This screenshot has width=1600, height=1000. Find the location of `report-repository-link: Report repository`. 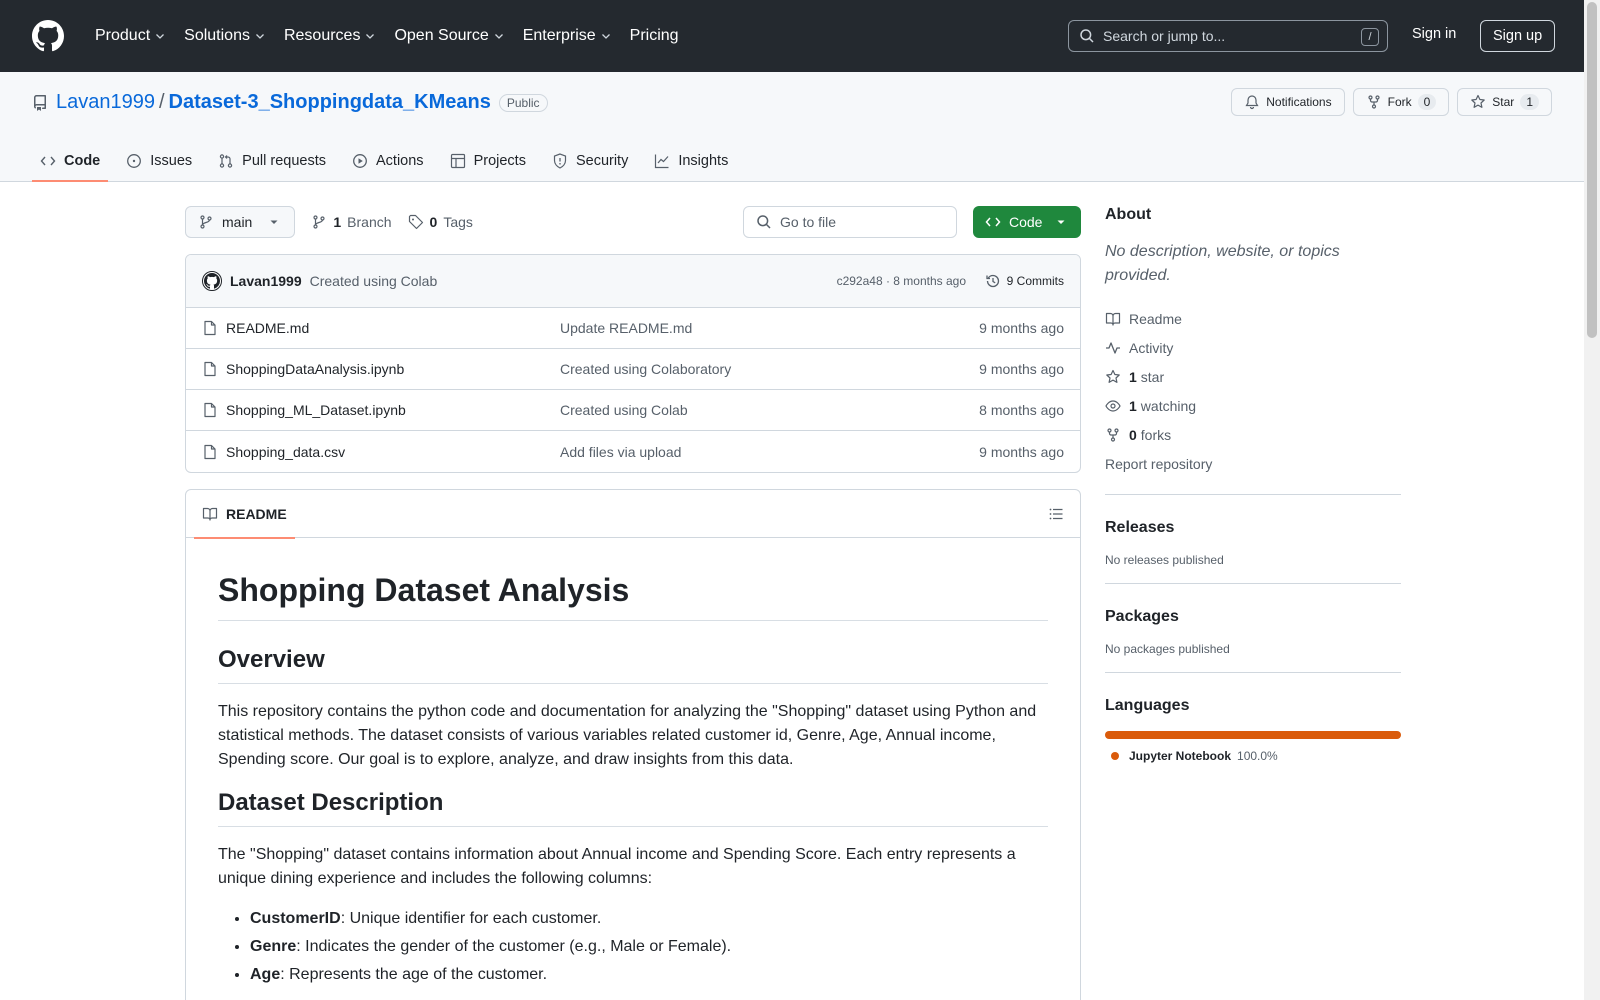

report-repository-link: Report repository is located at coordinates (1253, 463).